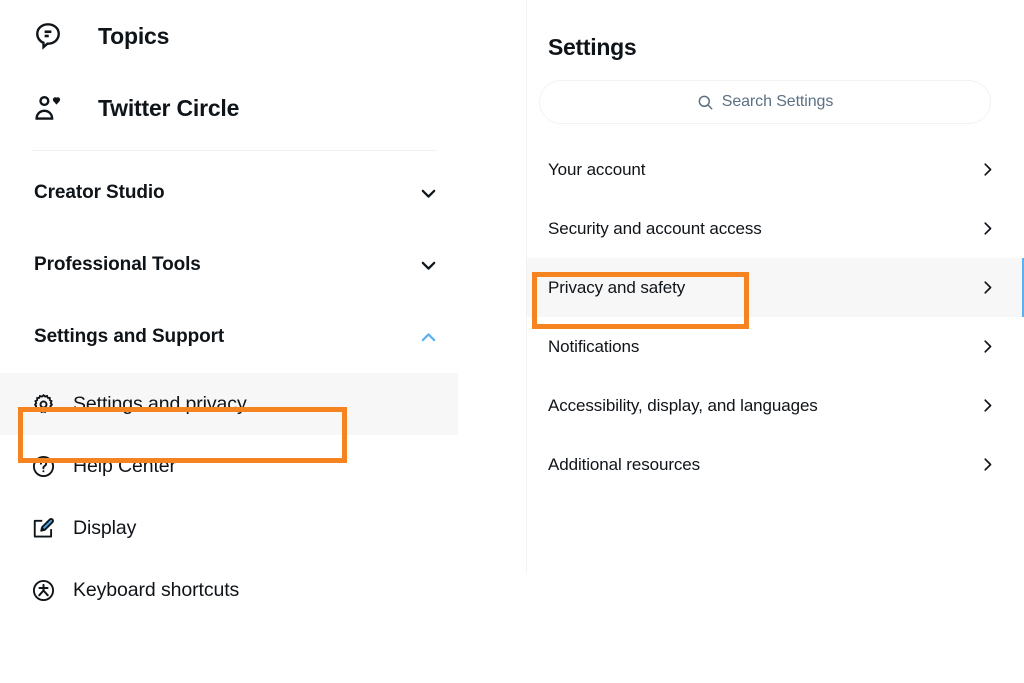 This screenshot has height=683, width=1024. I want to click on page-title: Settings, so click(592, 47).